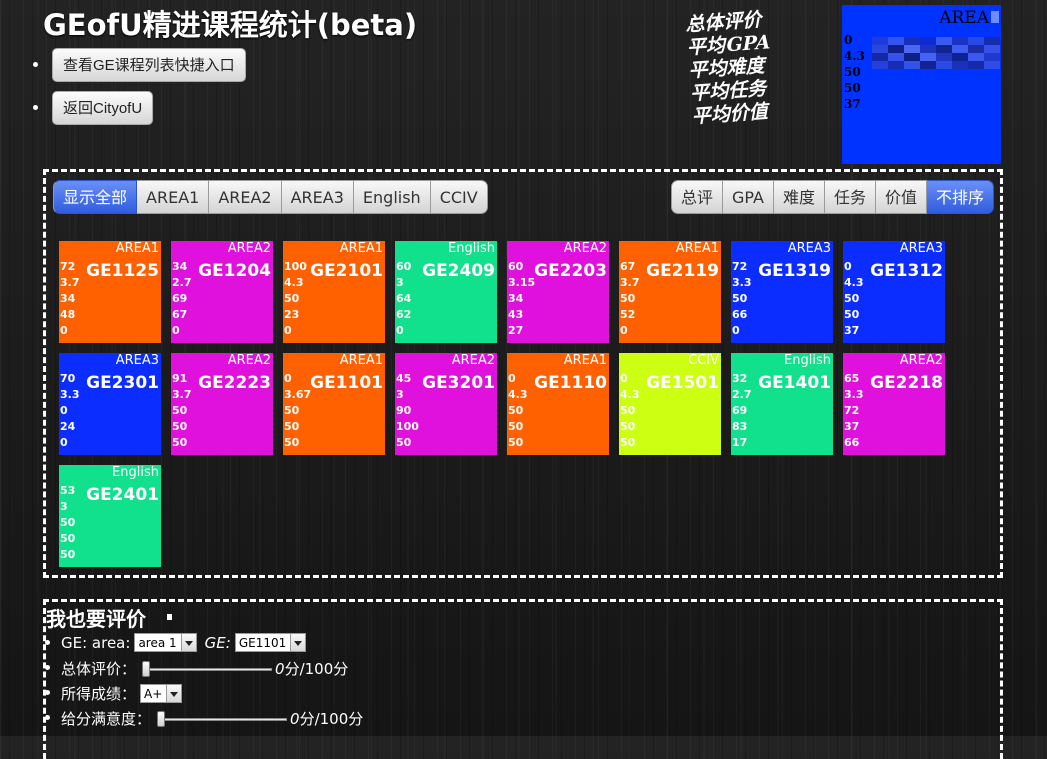  What do you see at coordinates (522, 282) in the screenshot?
I see `course-stat-value: 3.15` at bounding box center [522, 282].